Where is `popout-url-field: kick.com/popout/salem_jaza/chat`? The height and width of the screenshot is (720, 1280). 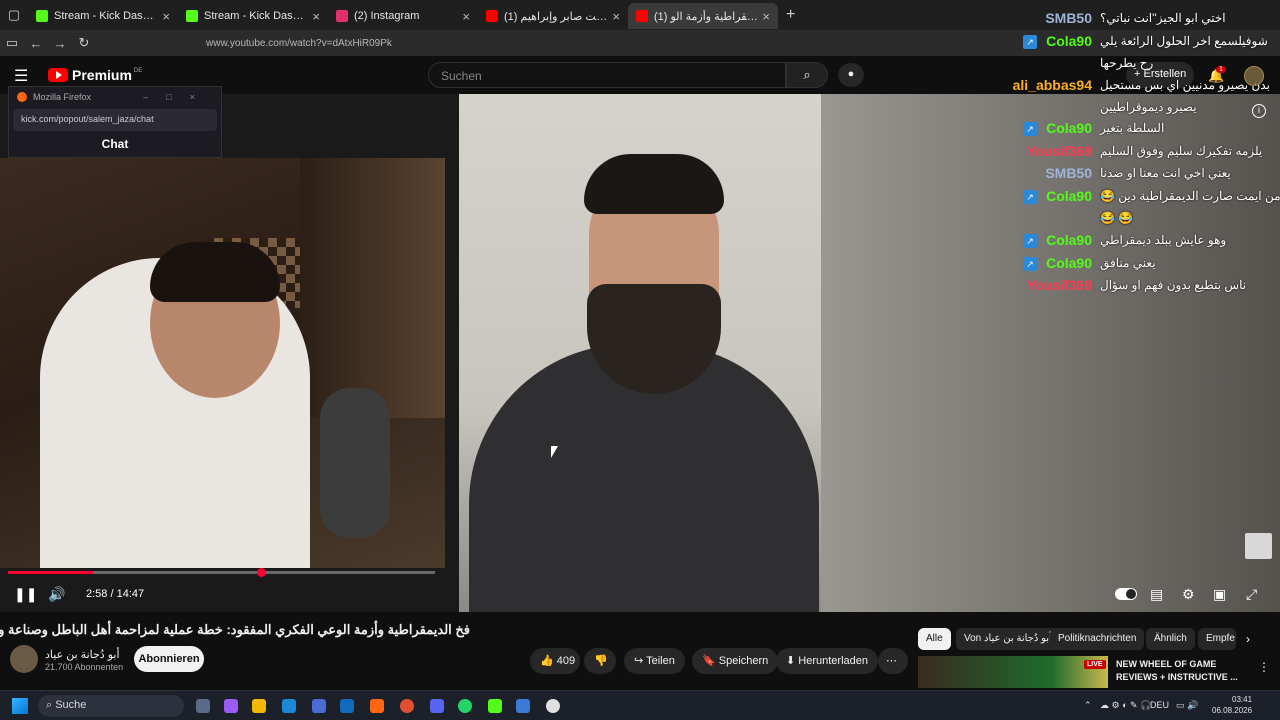
popout-url-field: kick.com/popout/salem_jaza/chat is located at coordinates (115, 120).